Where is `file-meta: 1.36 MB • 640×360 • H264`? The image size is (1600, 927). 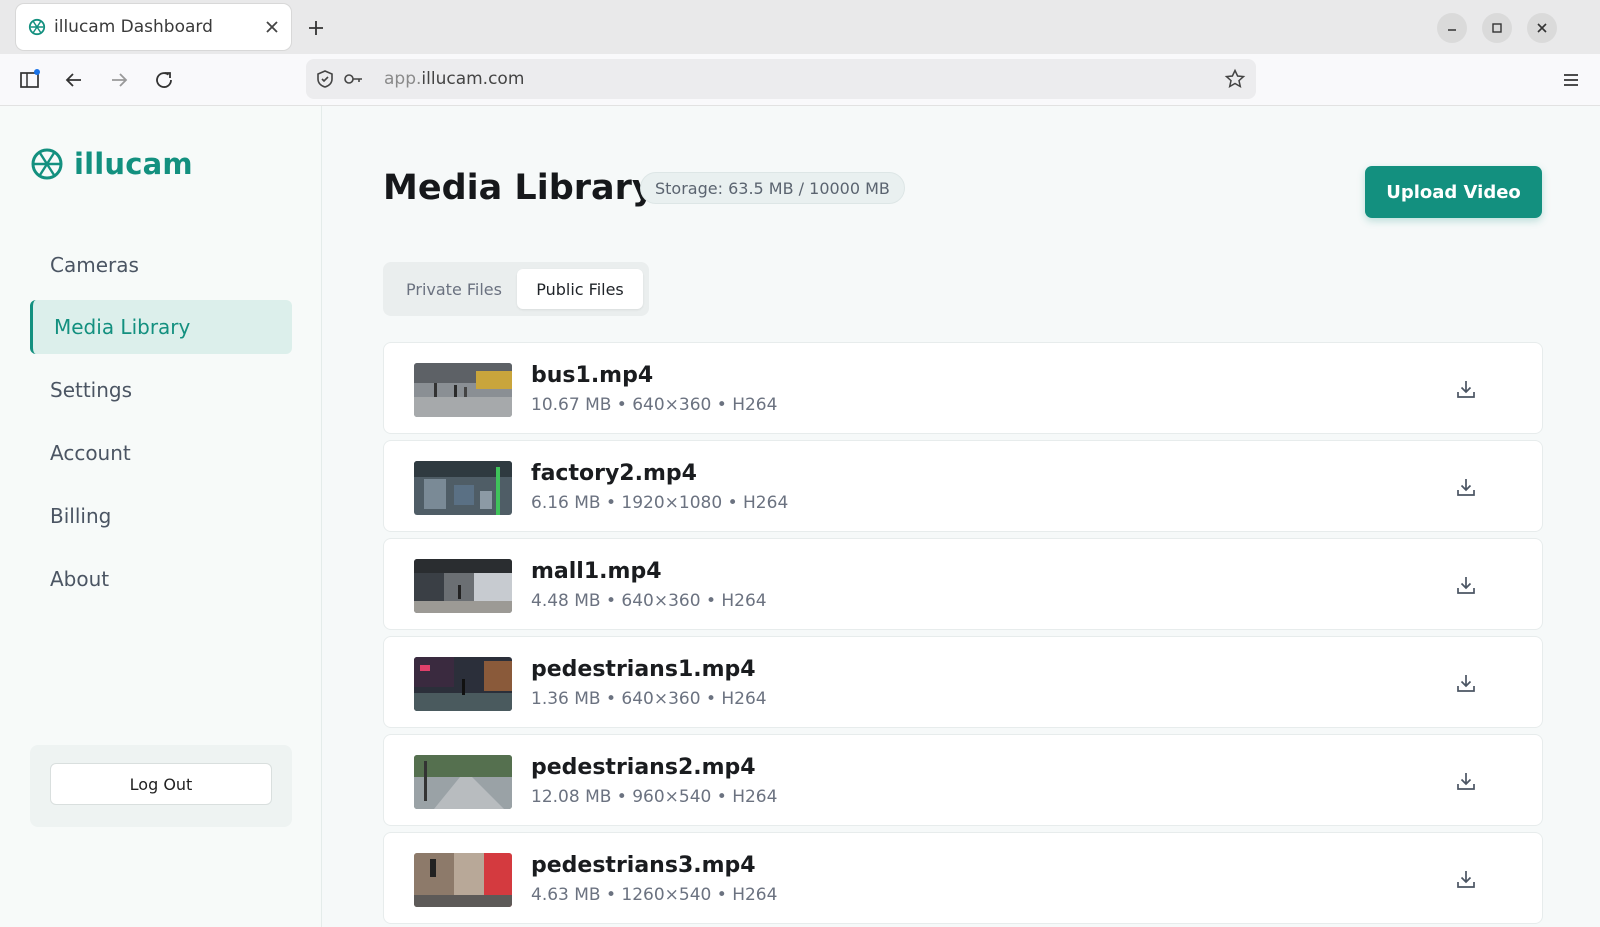
file-meta: 1.36 MB • 640×360 • H264 is located at coordinates (649, 699).